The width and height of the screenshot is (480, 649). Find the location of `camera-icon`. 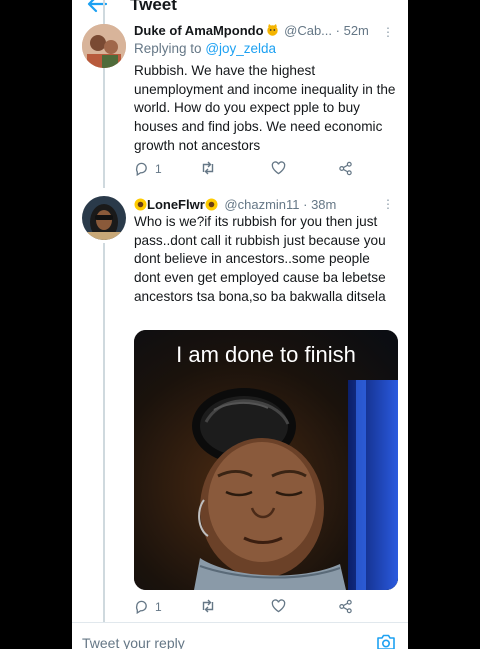

camera-icon is located at coordinates (386, 641).